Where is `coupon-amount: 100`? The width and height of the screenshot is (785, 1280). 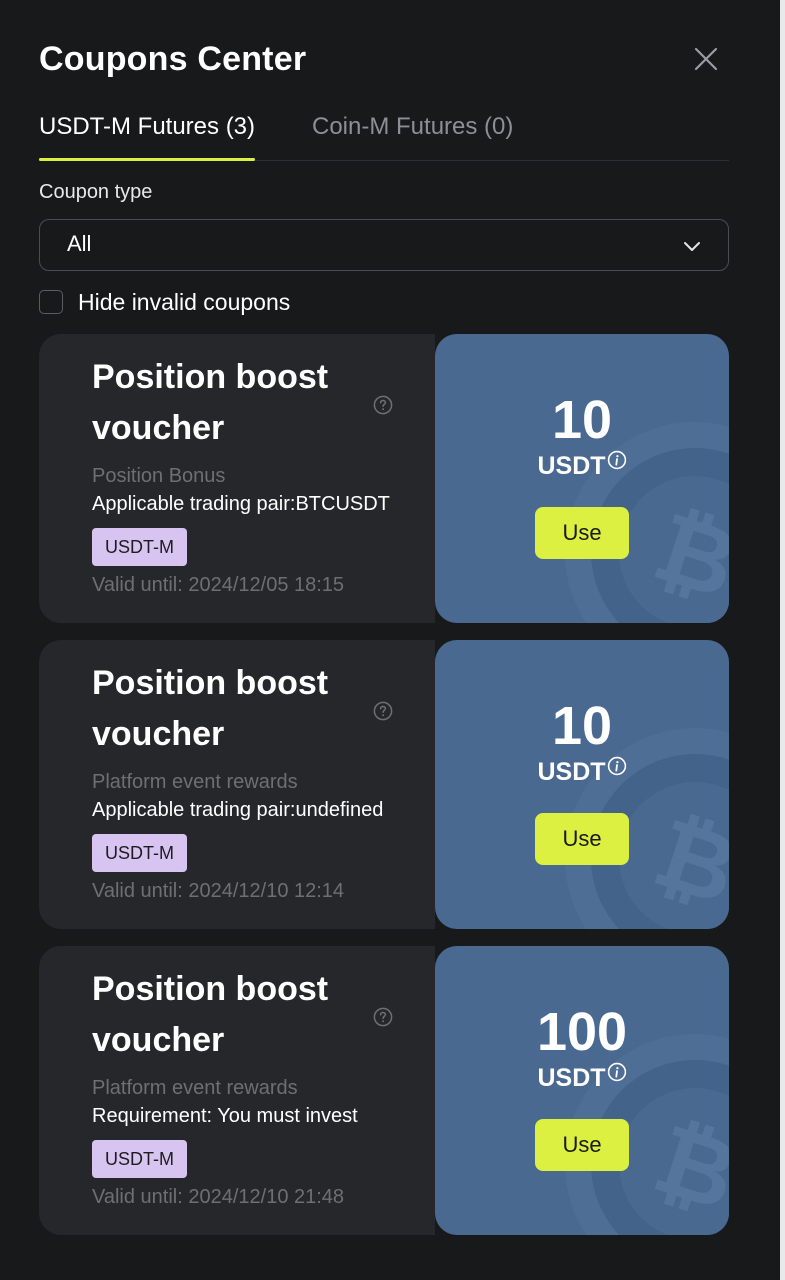 coupon-amount: 100 is located at coordinates (582, 1032).